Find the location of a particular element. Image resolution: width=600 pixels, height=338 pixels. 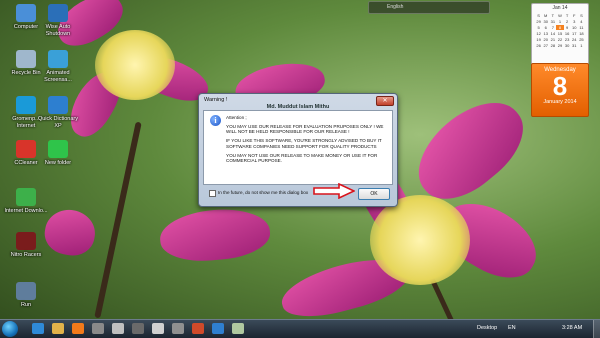

desktop-icon: Run is located at coordinates (26, 295).